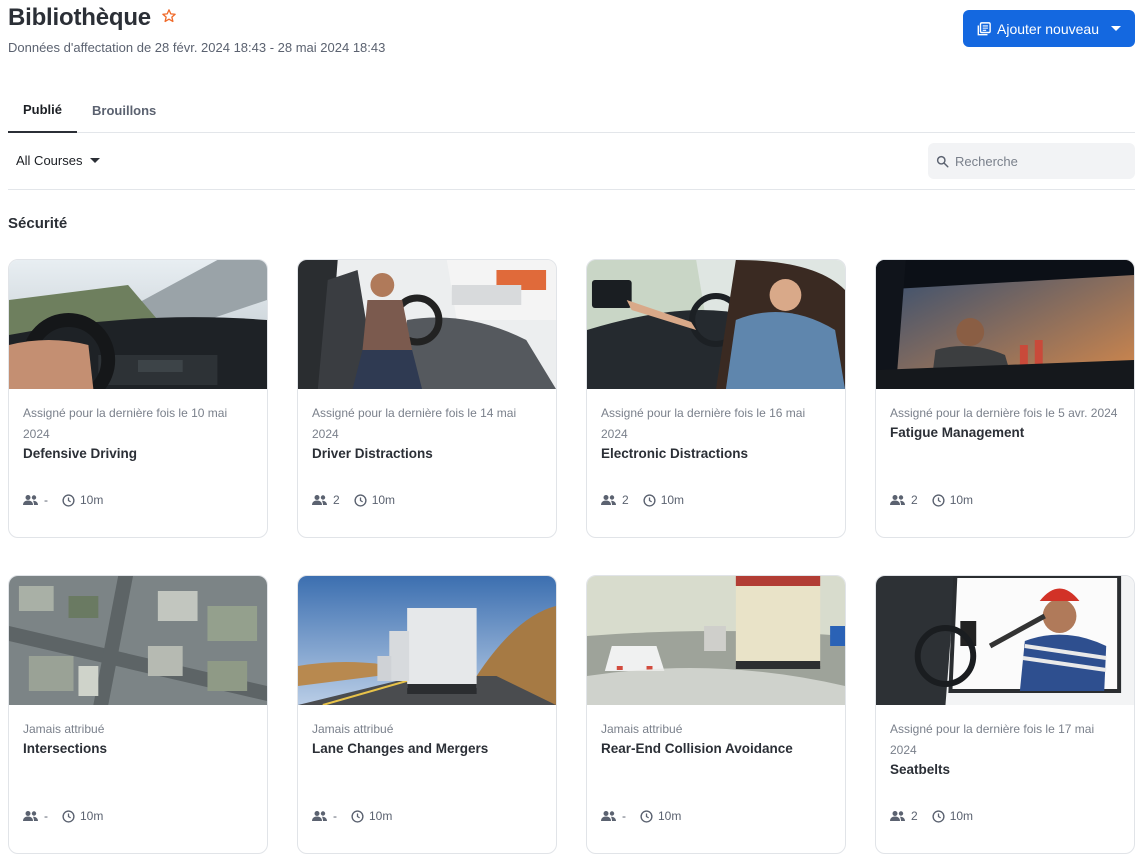 The height and width of the screenshot is (860, 1143). What do you see at coordinates (571, 161) in the screenshot?
I see `filter-bar: All Courses` at bounding box center [571, 161].